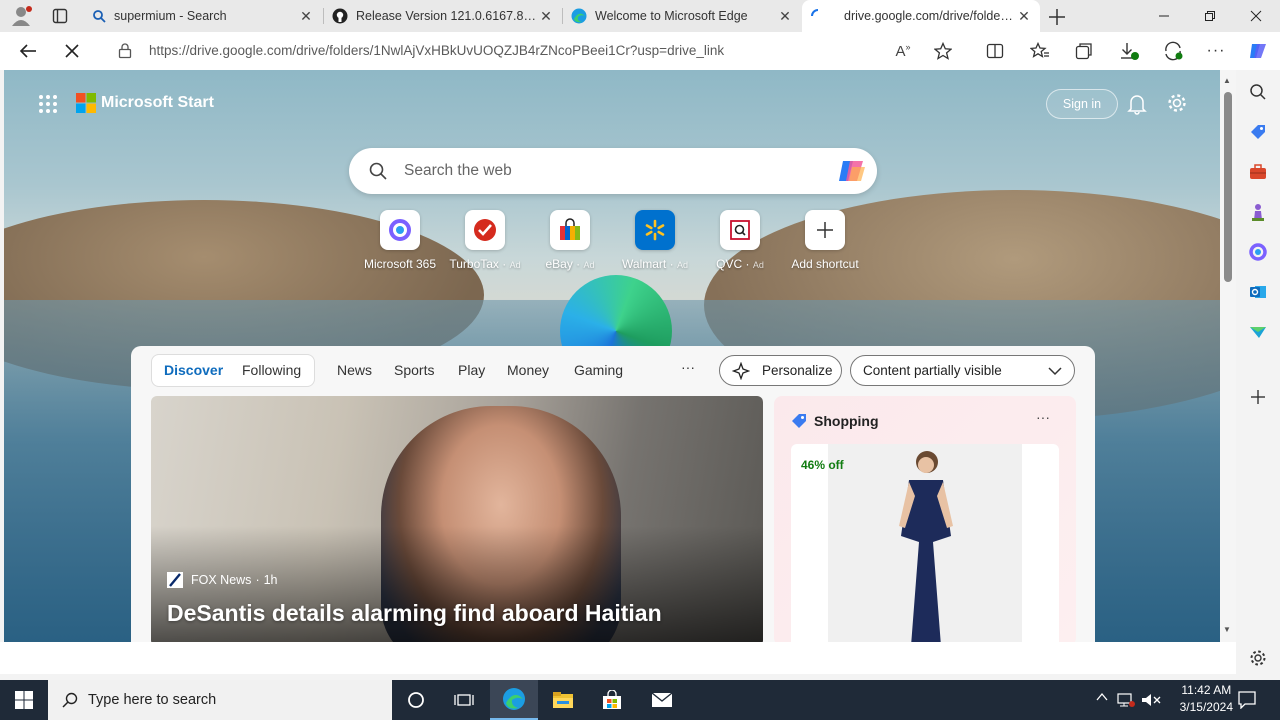 Image resolution: width=1280 pixels, height=720 pixels. I want to click on nav-news: News, so click(354, 370).